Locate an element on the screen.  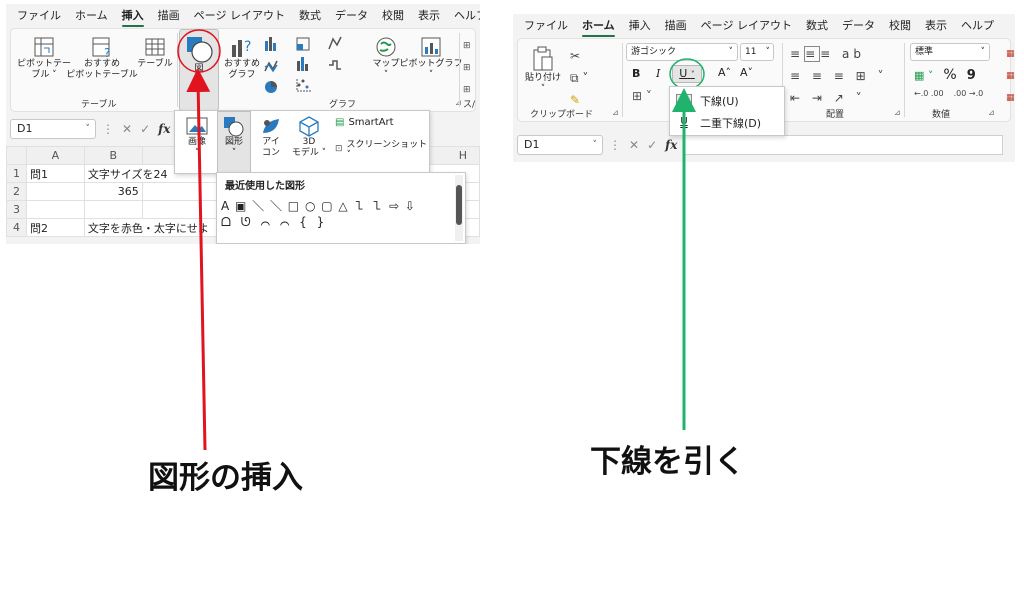
red-arrow is located at coordinates (198, 259).